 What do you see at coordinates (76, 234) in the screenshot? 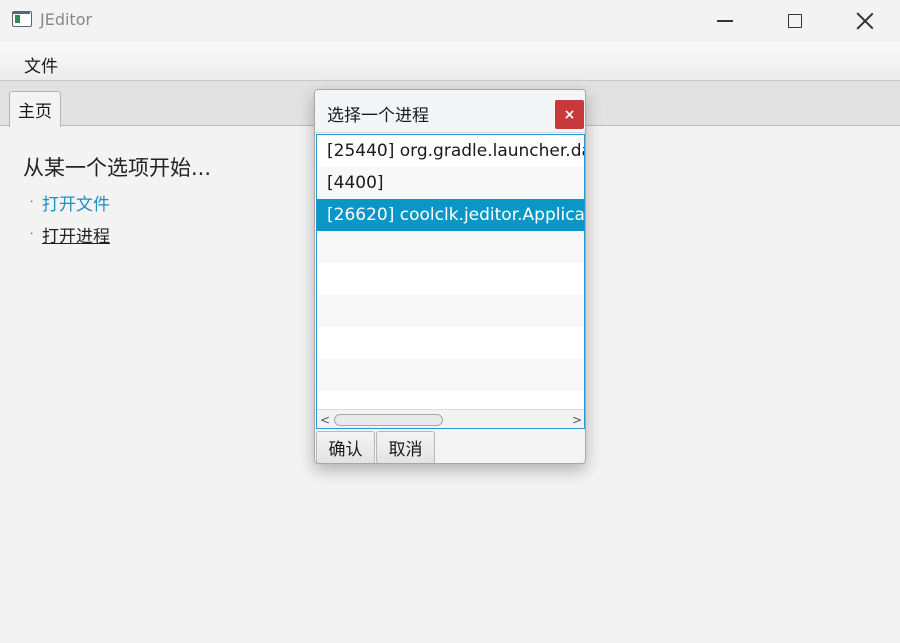
I see `open-process-link: 打开进程` at bounding box center [76, 234].